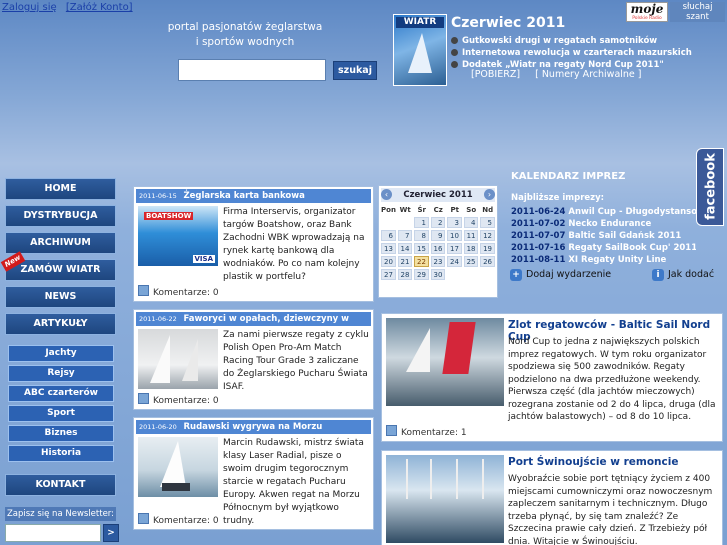  Describe the element at coordinates (405, 261) in the screenshot. I see `calendar-day: 21` at that location.